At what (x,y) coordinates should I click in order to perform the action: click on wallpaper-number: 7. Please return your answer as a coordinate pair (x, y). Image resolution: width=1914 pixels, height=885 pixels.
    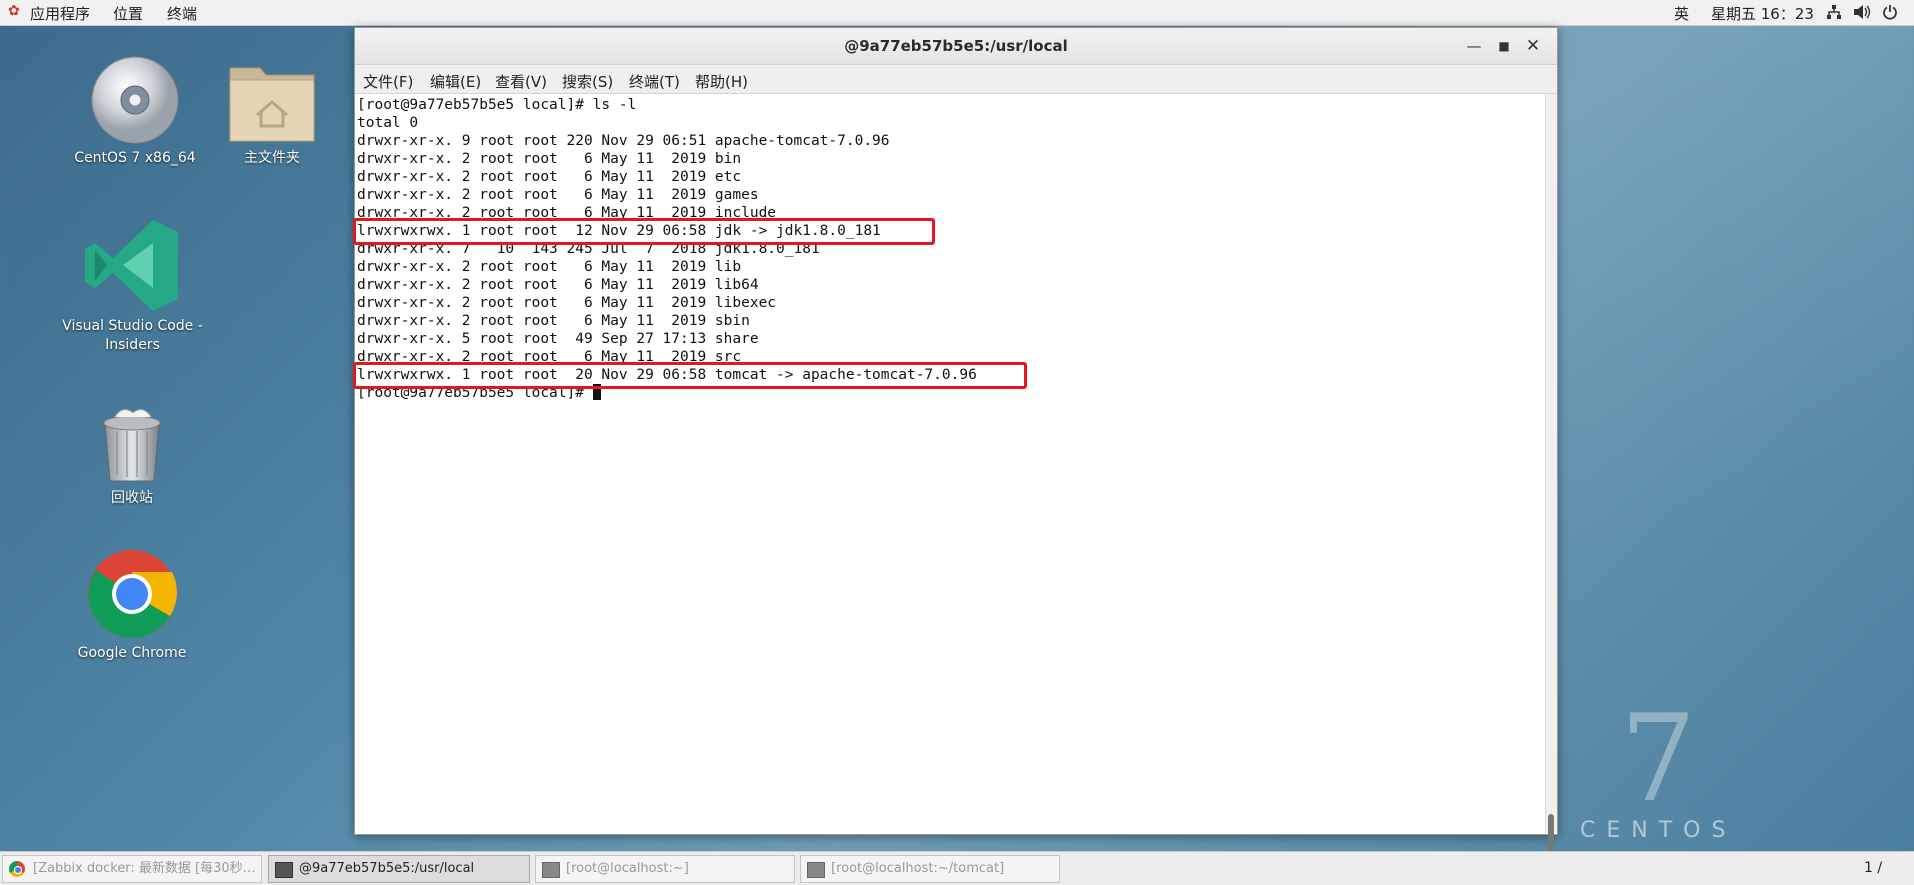
    Looking at the image, I should click on (1658, 759).